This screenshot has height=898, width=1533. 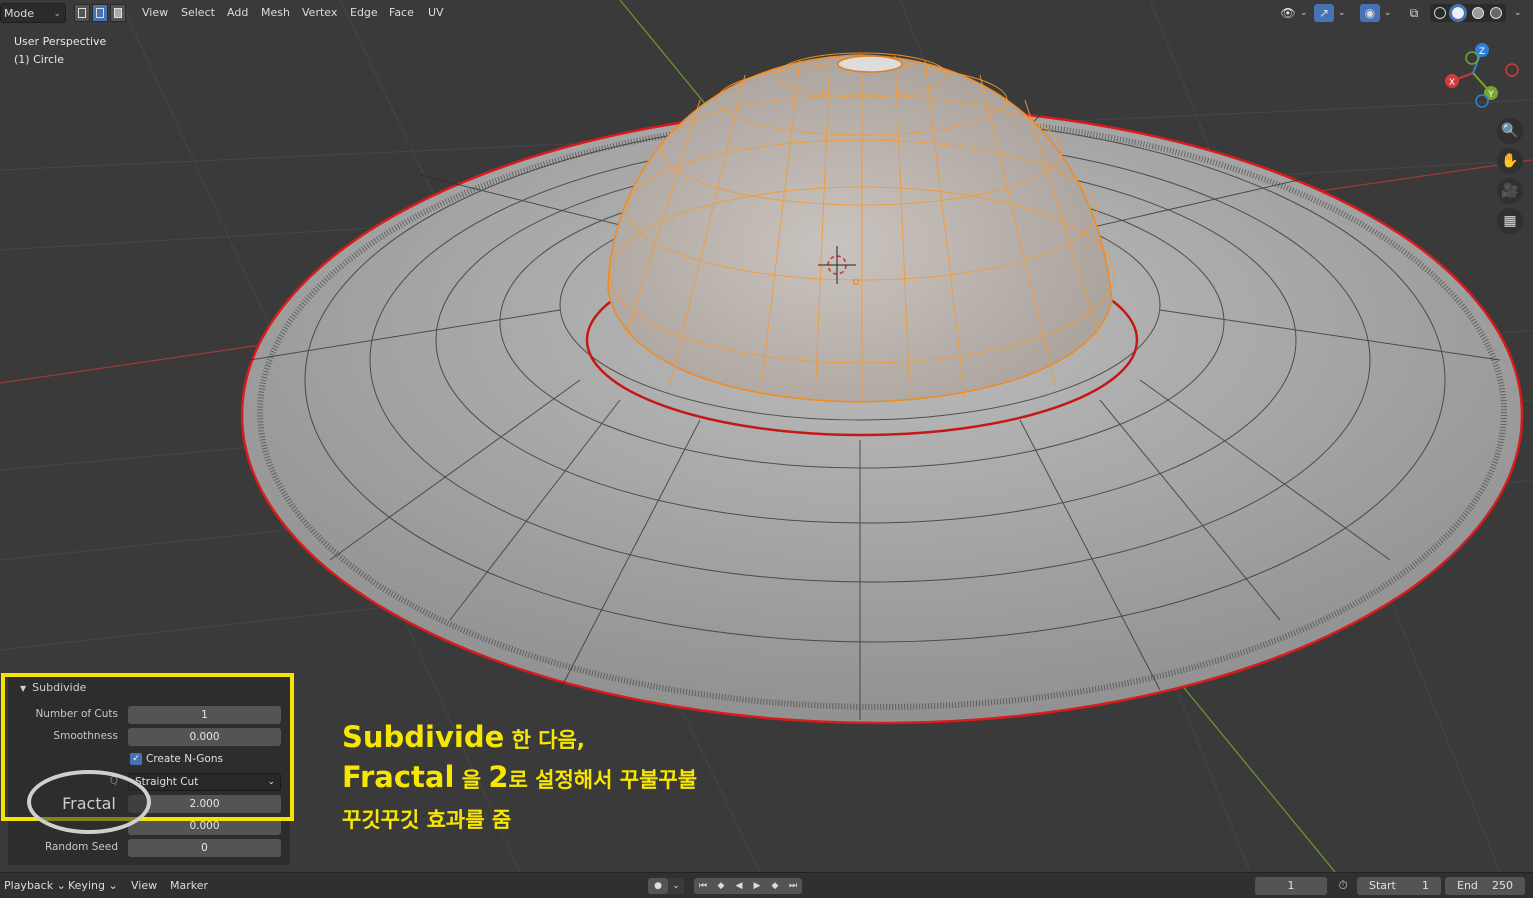 What do you see at coordinates (703, 886) in the screenshot?
I see `jump-start-icon: ⏮` at bounding box center [703, 886].